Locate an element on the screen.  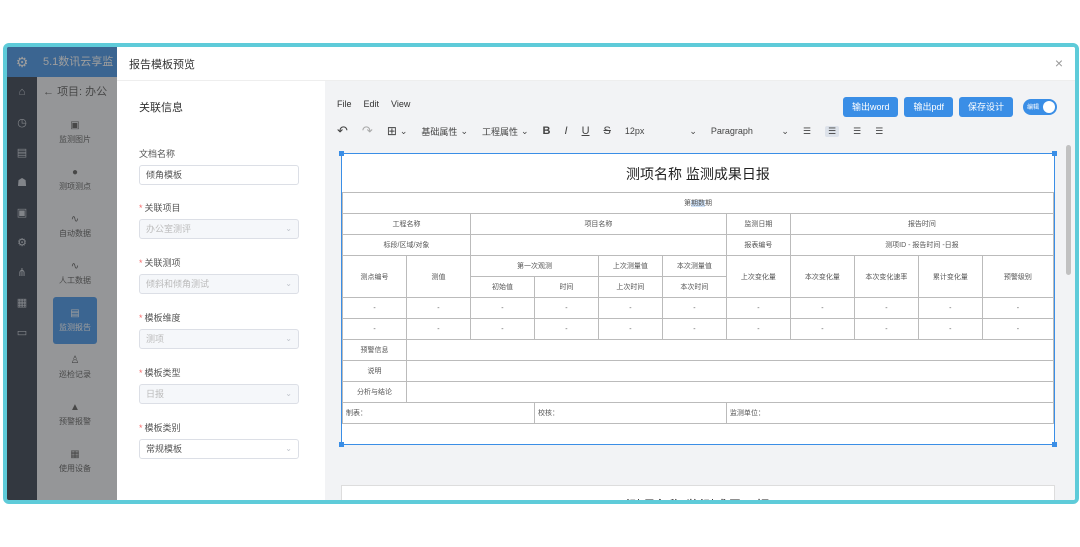
cell-item-name: 项目名称 is located at coordinates (598, 224).